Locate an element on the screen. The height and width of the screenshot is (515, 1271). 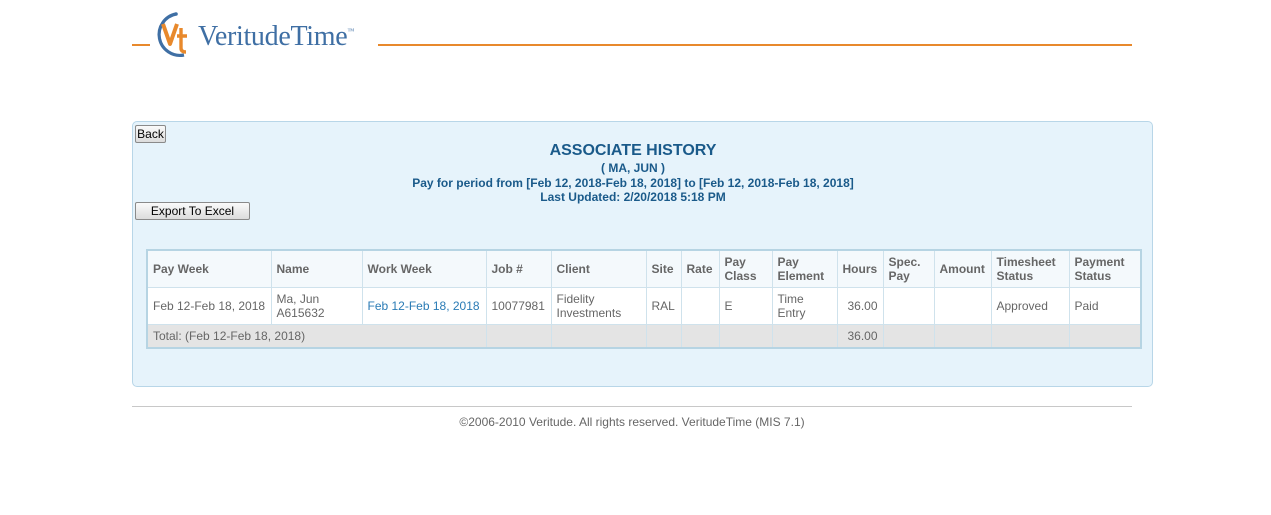
last-updated: Last Updated: 2/20/2018 5:18 PM is located at coordinates (633, 197).